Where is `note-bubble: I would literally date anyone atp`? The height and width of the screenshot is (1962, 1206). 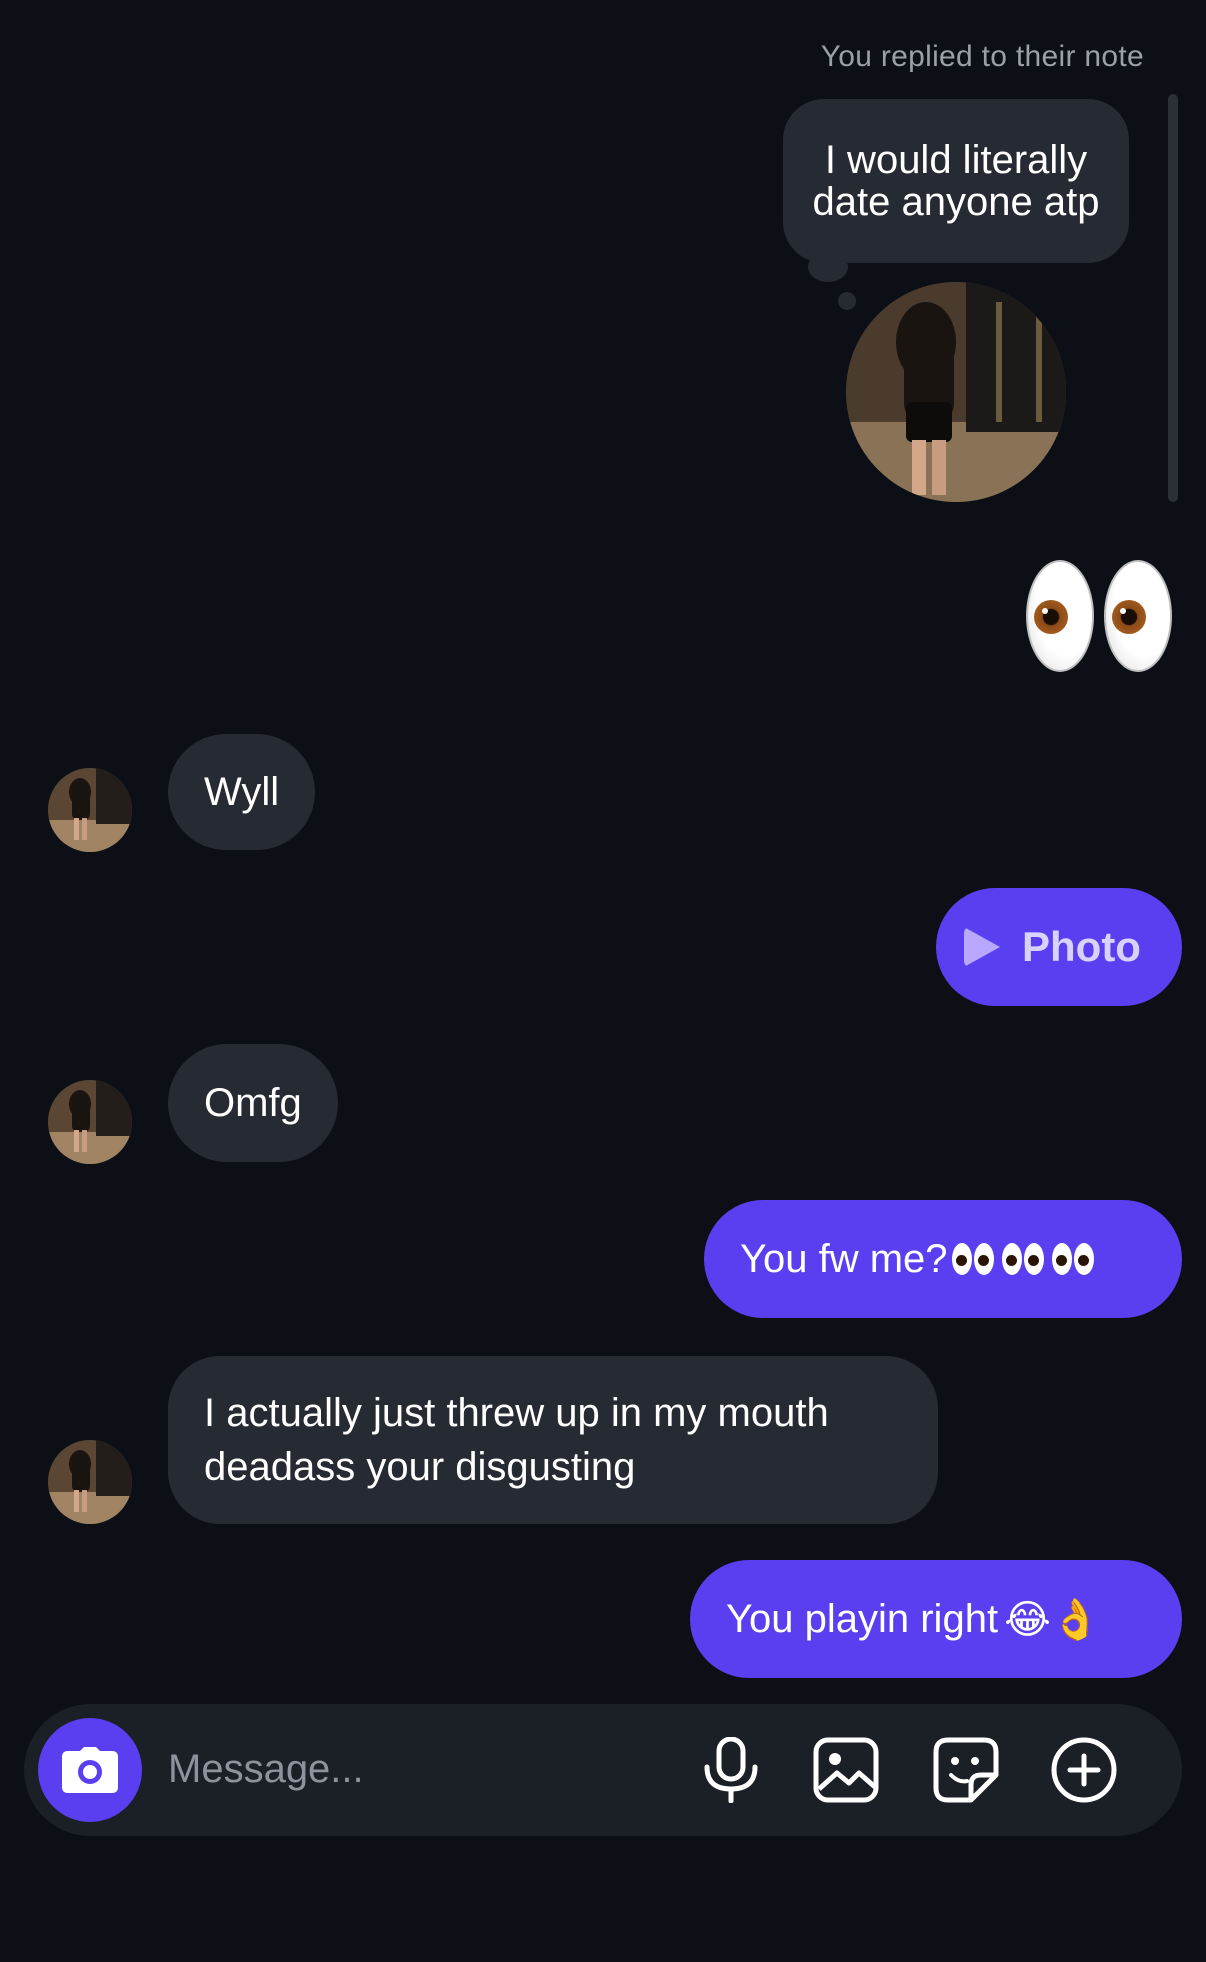 note-bubble: I would literally date anyone atp is located at coordinates (956, 181).